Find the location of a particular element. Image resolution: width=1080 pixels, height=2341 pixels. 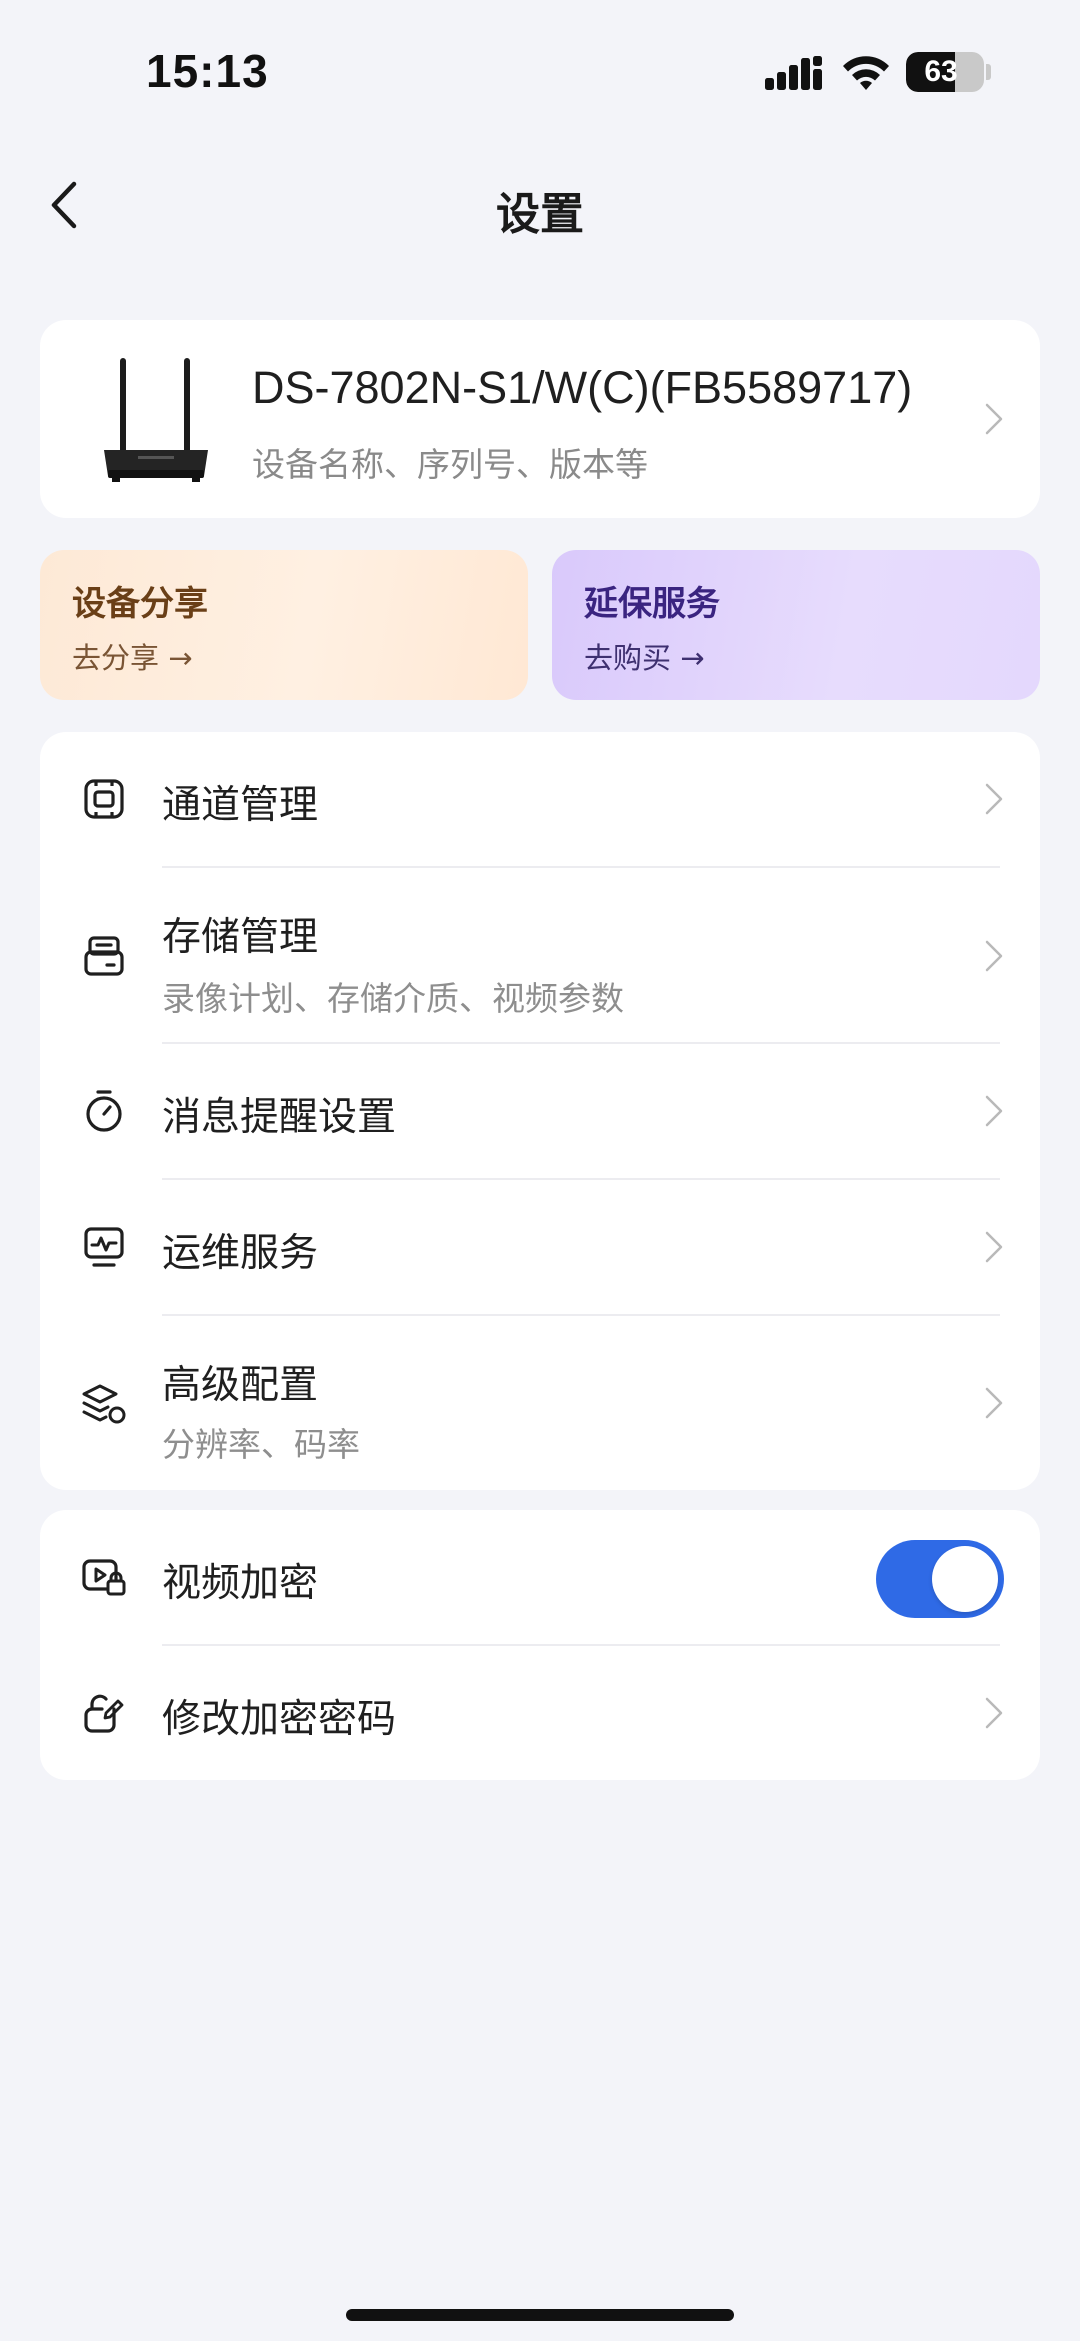

menu-item-label: 修改加密密码 is located at coordinates (279, 1719).